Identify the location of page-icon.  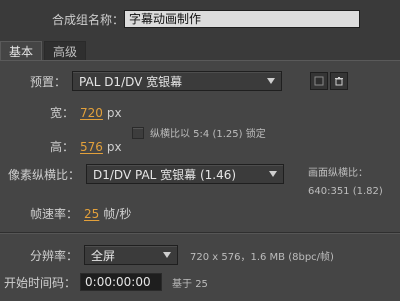
(319, 81).